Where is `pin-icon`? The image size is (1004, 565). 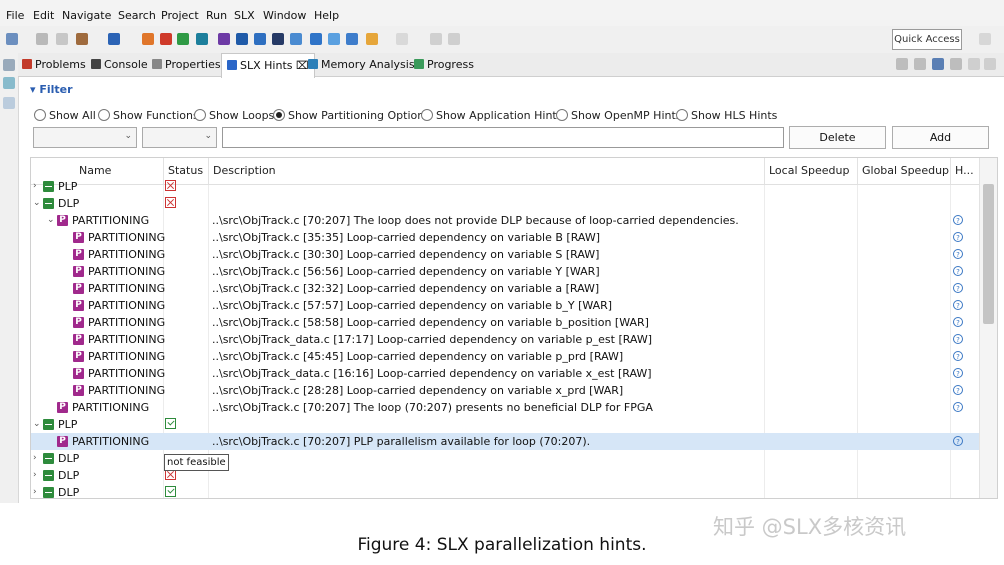
pin-icon is located at coordinates (436, 39).